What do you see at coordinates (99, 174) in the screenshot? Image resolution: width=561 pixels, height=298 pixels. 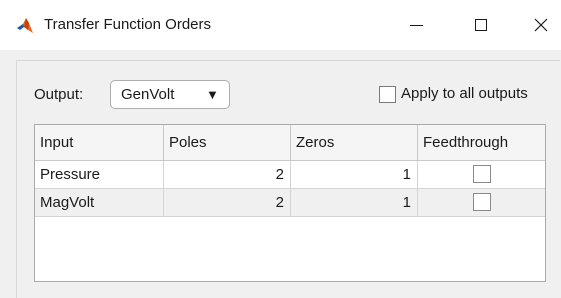 I see `cell-input: Pressure` at bounding box center [99, 174].